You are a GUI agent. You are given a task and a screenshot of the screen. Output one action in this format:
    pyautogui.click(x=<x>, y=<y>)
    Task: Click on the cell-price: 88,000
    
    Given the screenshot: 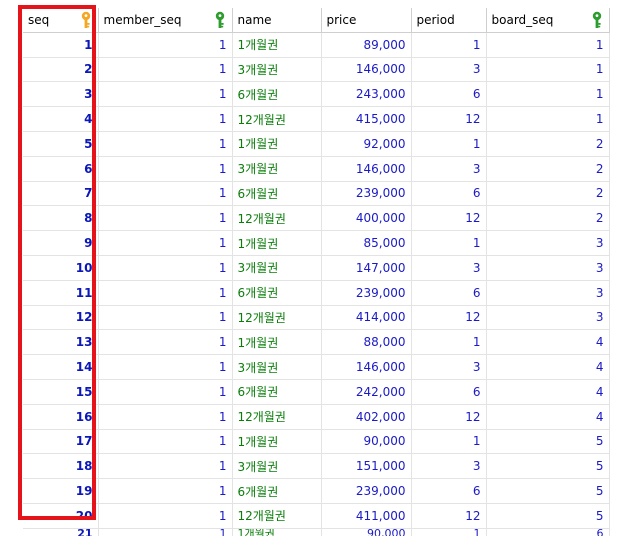 What is the action you would take?
    pyautogui.click(x=366, y=342)
    